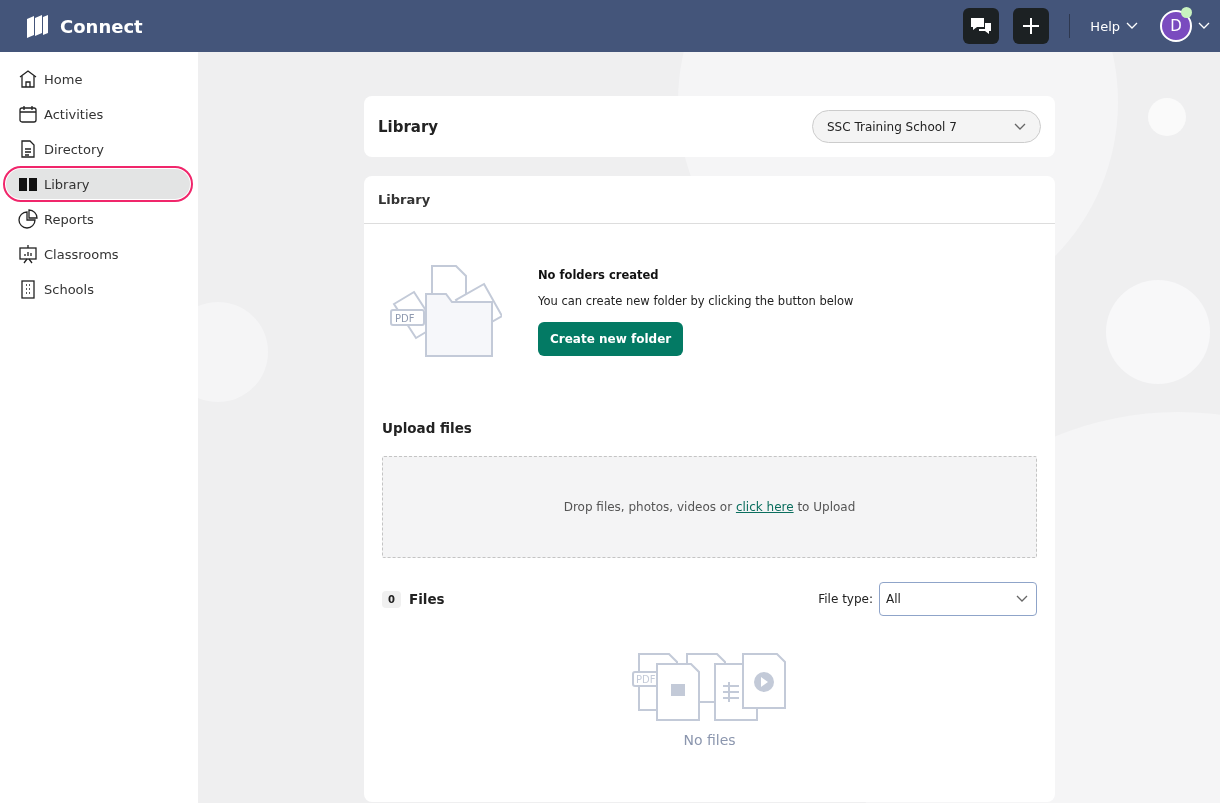 This screenshot has height=803, width=1220. I want to click on sidebar-item: Activities, so click(99, 114).